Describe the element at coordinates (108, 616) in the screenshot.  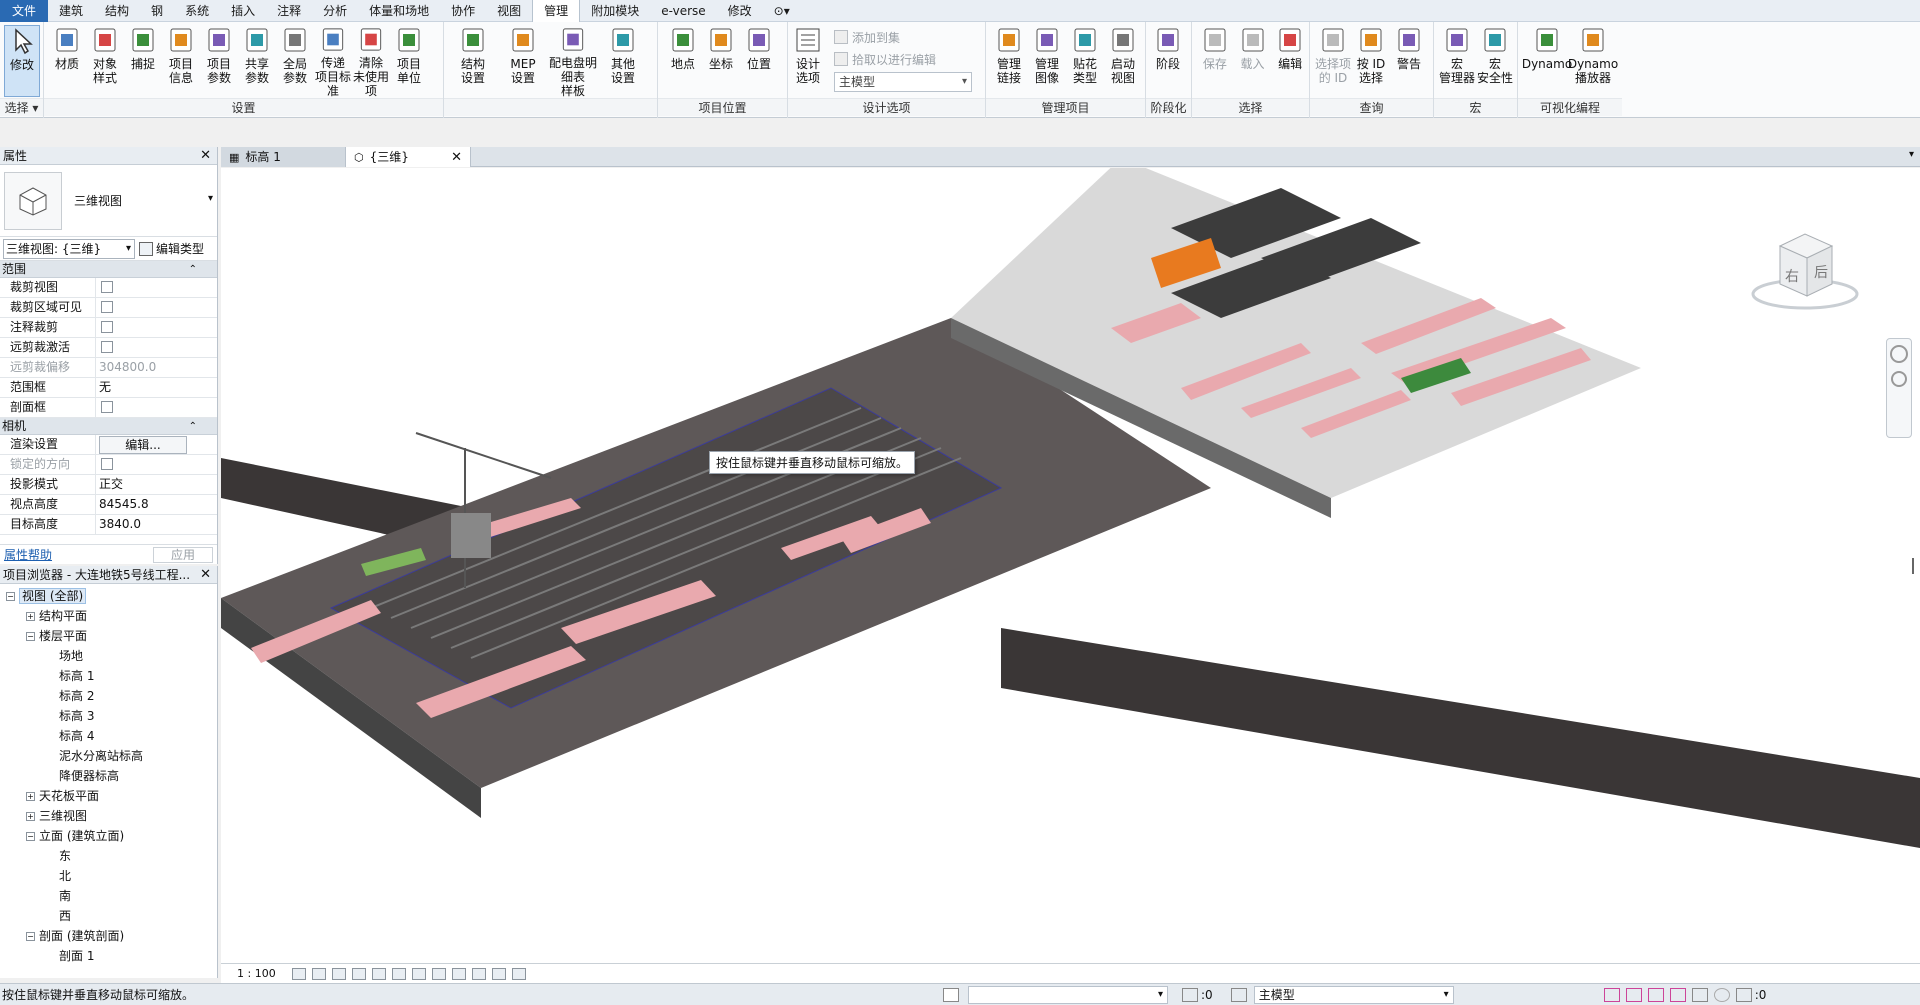
I see `browser-tree-item: + 结构平面` at that location.